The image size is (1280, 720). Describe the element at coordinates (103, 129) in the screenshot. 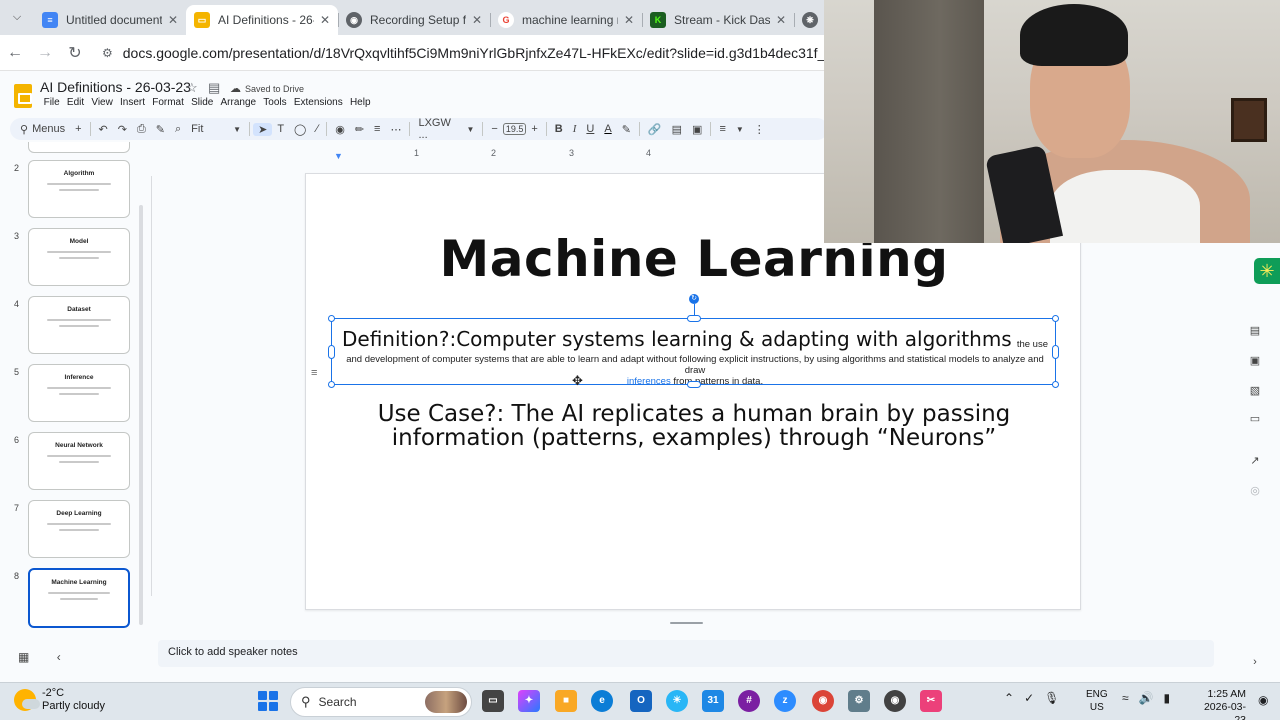

I see `undo-icon: ↶` at that location.